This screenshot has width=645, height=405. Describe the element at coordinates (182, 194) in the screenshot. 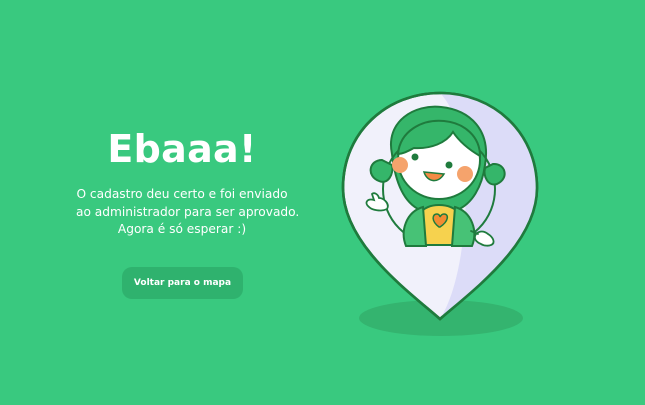

I see `message-line-1: O cadastro deu certo e foi enviado` at that location.